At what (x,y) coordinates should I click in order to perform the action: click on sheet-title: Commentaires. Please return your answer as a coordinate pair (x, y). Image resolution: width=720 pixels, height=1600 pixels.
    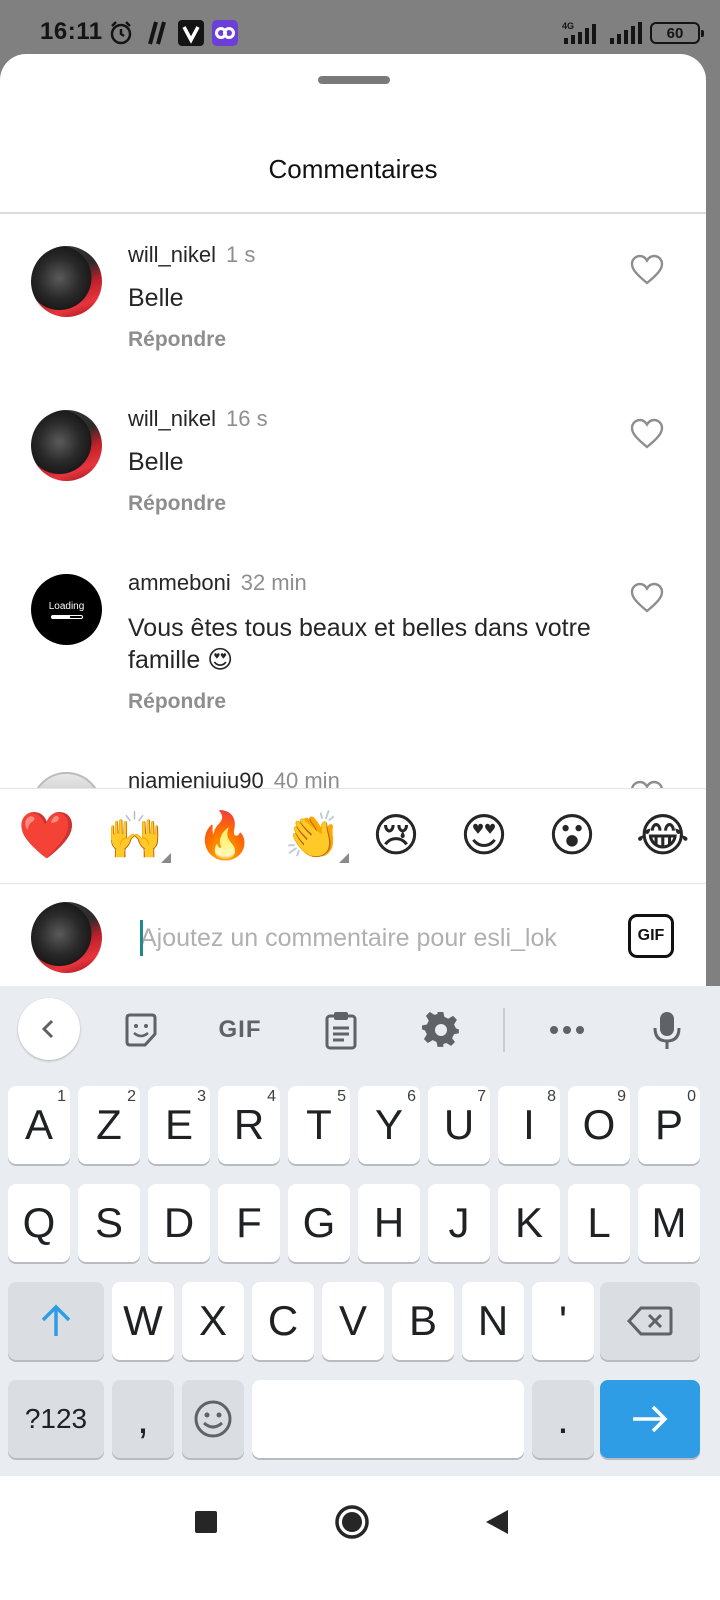
    Looking at the image, I should click on (353, 169).